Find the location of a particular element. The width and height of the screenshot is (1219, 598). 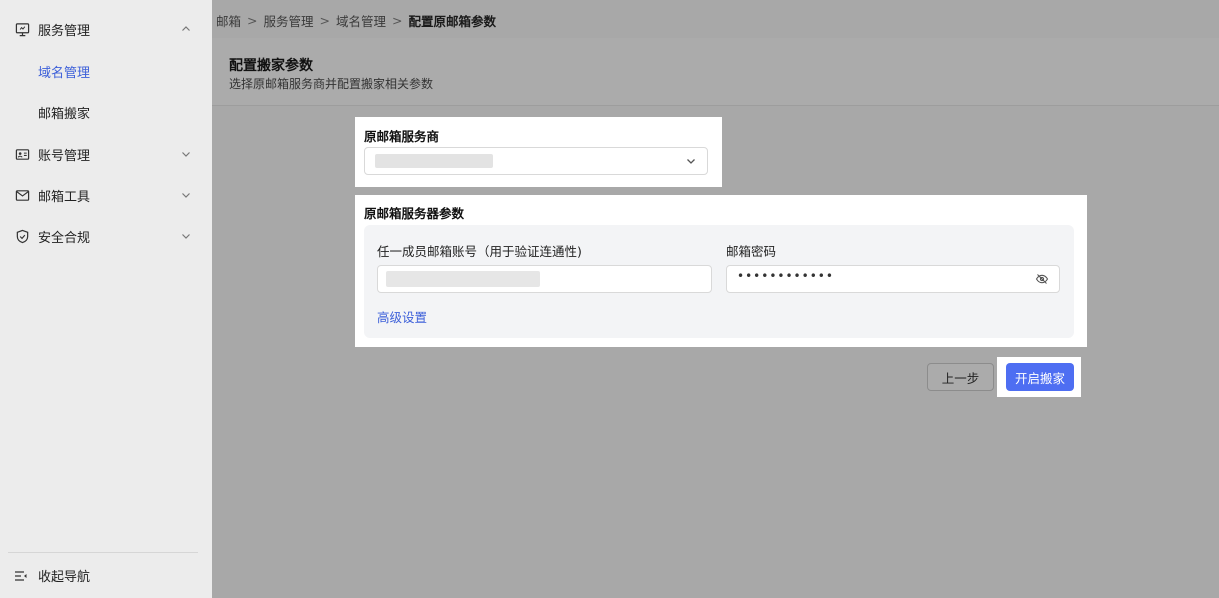

collapse-nav-label: 收起导航 is located at coordinates (64, 577).